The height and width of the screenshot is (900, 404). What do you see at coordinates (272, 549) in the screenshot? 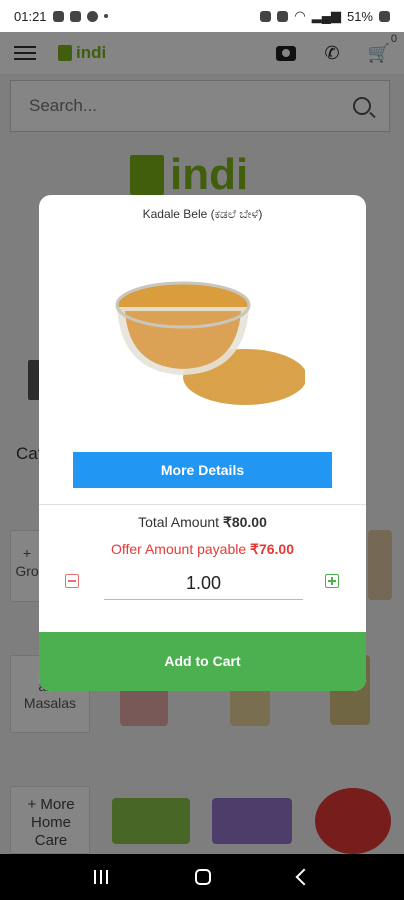
I see `offer-amount-value: ₹76.00` at bounding box center [272, 549].